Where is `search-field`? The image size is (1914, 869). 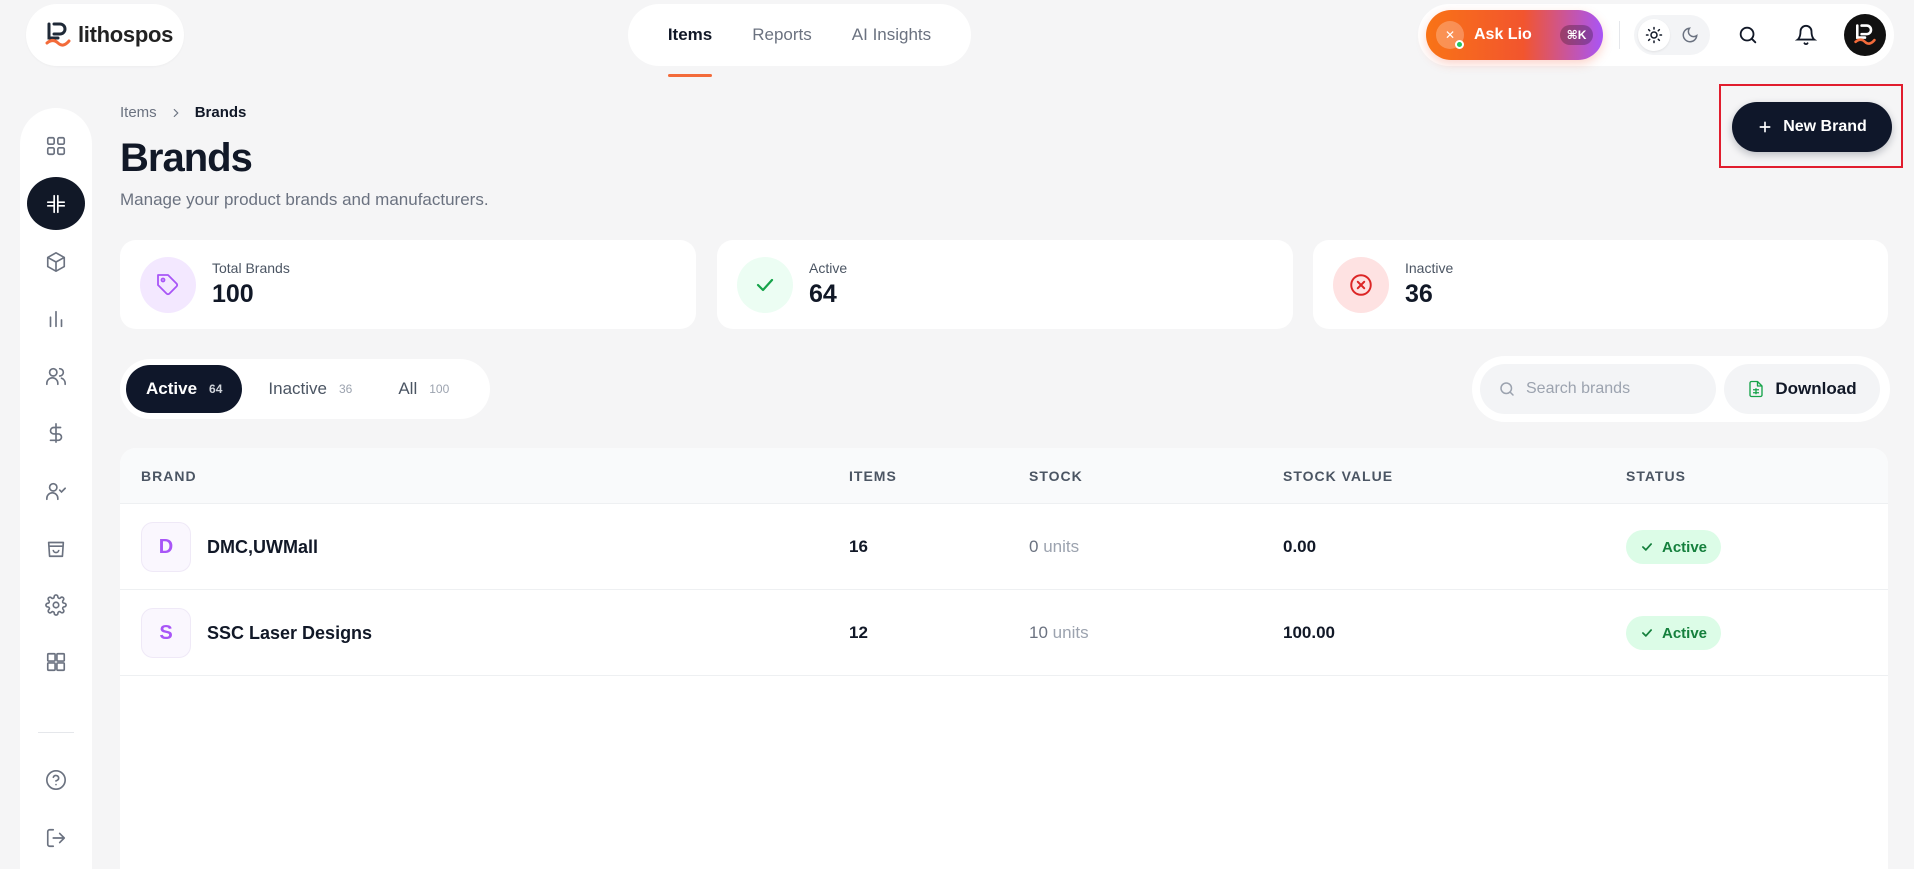
search-field is located at coordinates (1598, 389).